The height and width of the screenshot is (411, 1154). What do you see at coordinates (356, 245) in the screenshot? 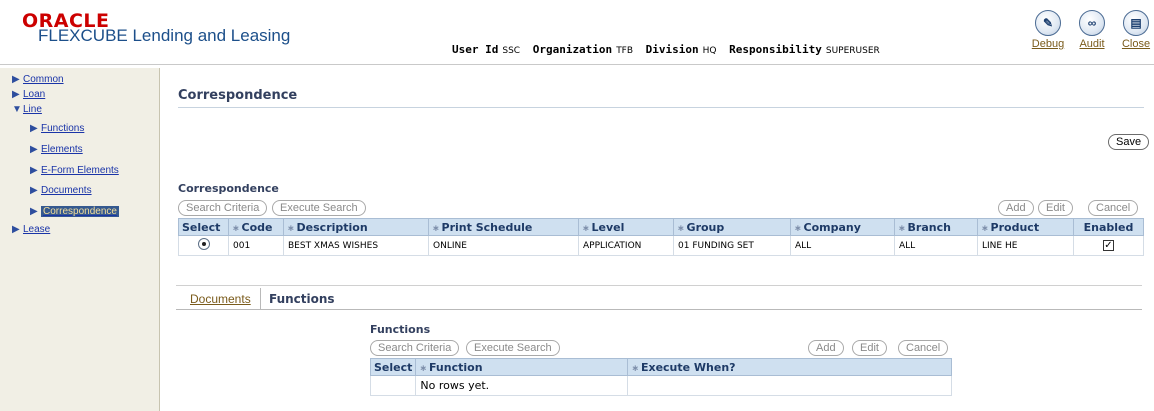
I see `description-cell: BEST XMAS WISHES` at bounding box center [356, 245].